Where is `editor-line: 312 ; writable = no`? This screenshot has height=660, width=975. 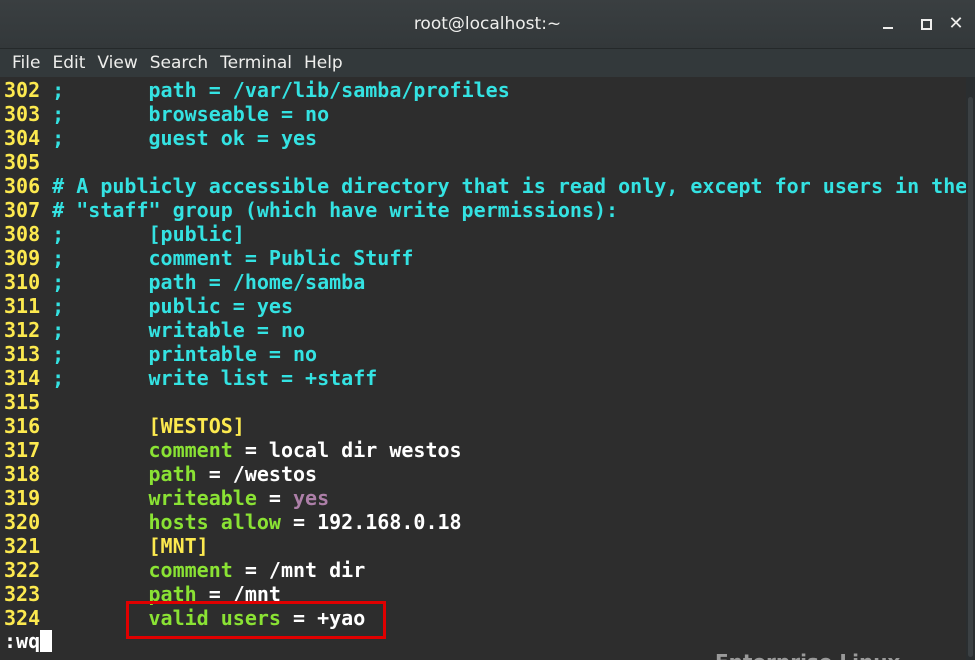
editor-line: 312 ; writable = no is located at coordinates (154, 330).